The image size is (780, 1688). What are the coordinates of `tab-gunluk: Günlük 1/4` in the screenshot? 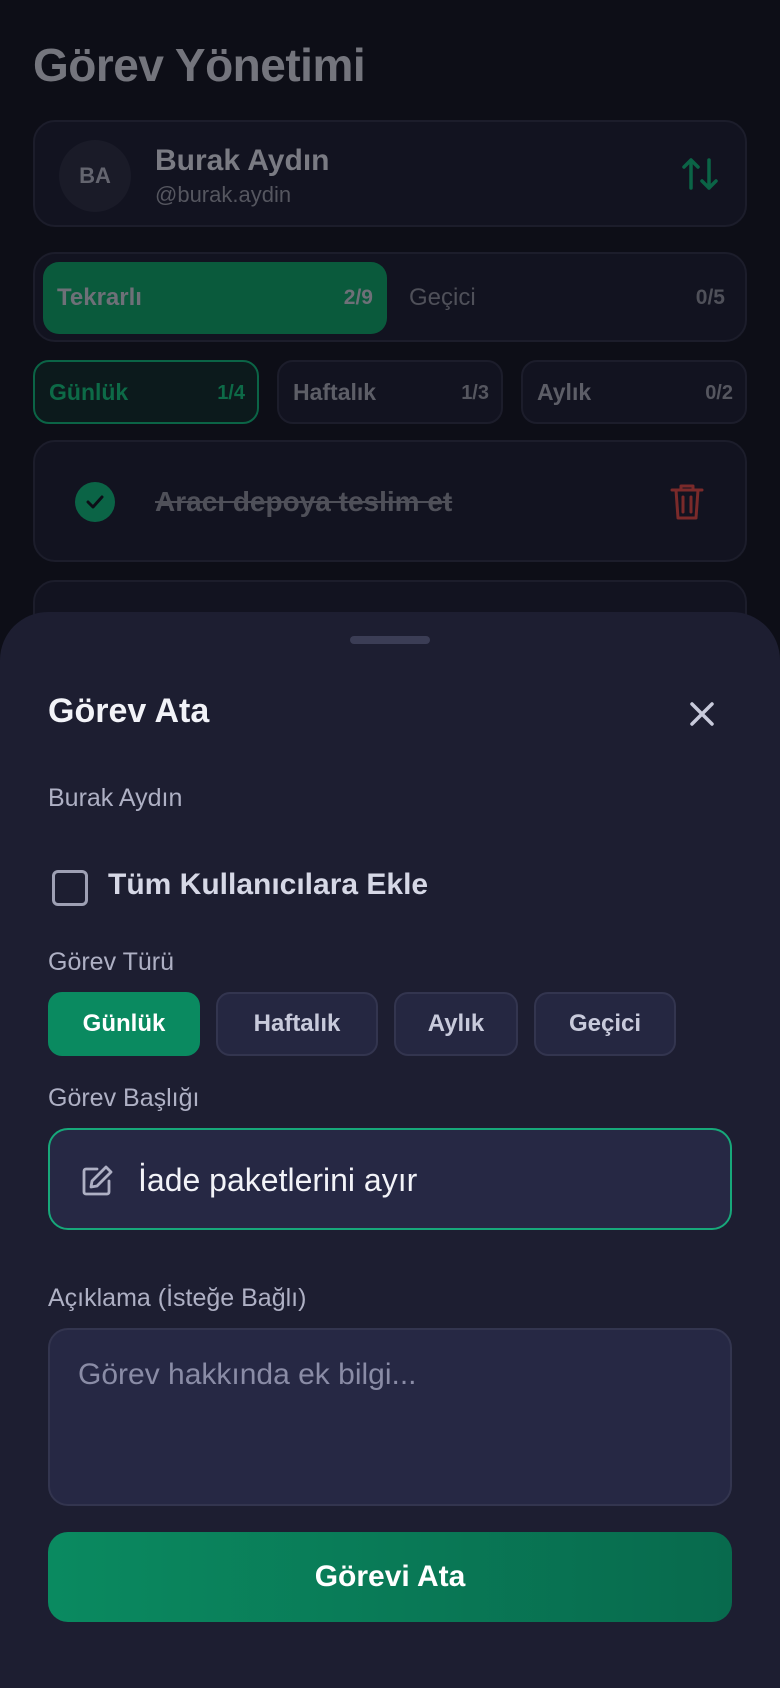 It's located at (146, 392).